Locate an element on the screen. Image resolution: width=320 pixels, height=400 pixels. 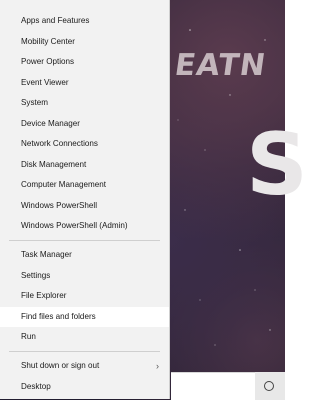
menu-item-system: System is located at coordinates (84, 103).